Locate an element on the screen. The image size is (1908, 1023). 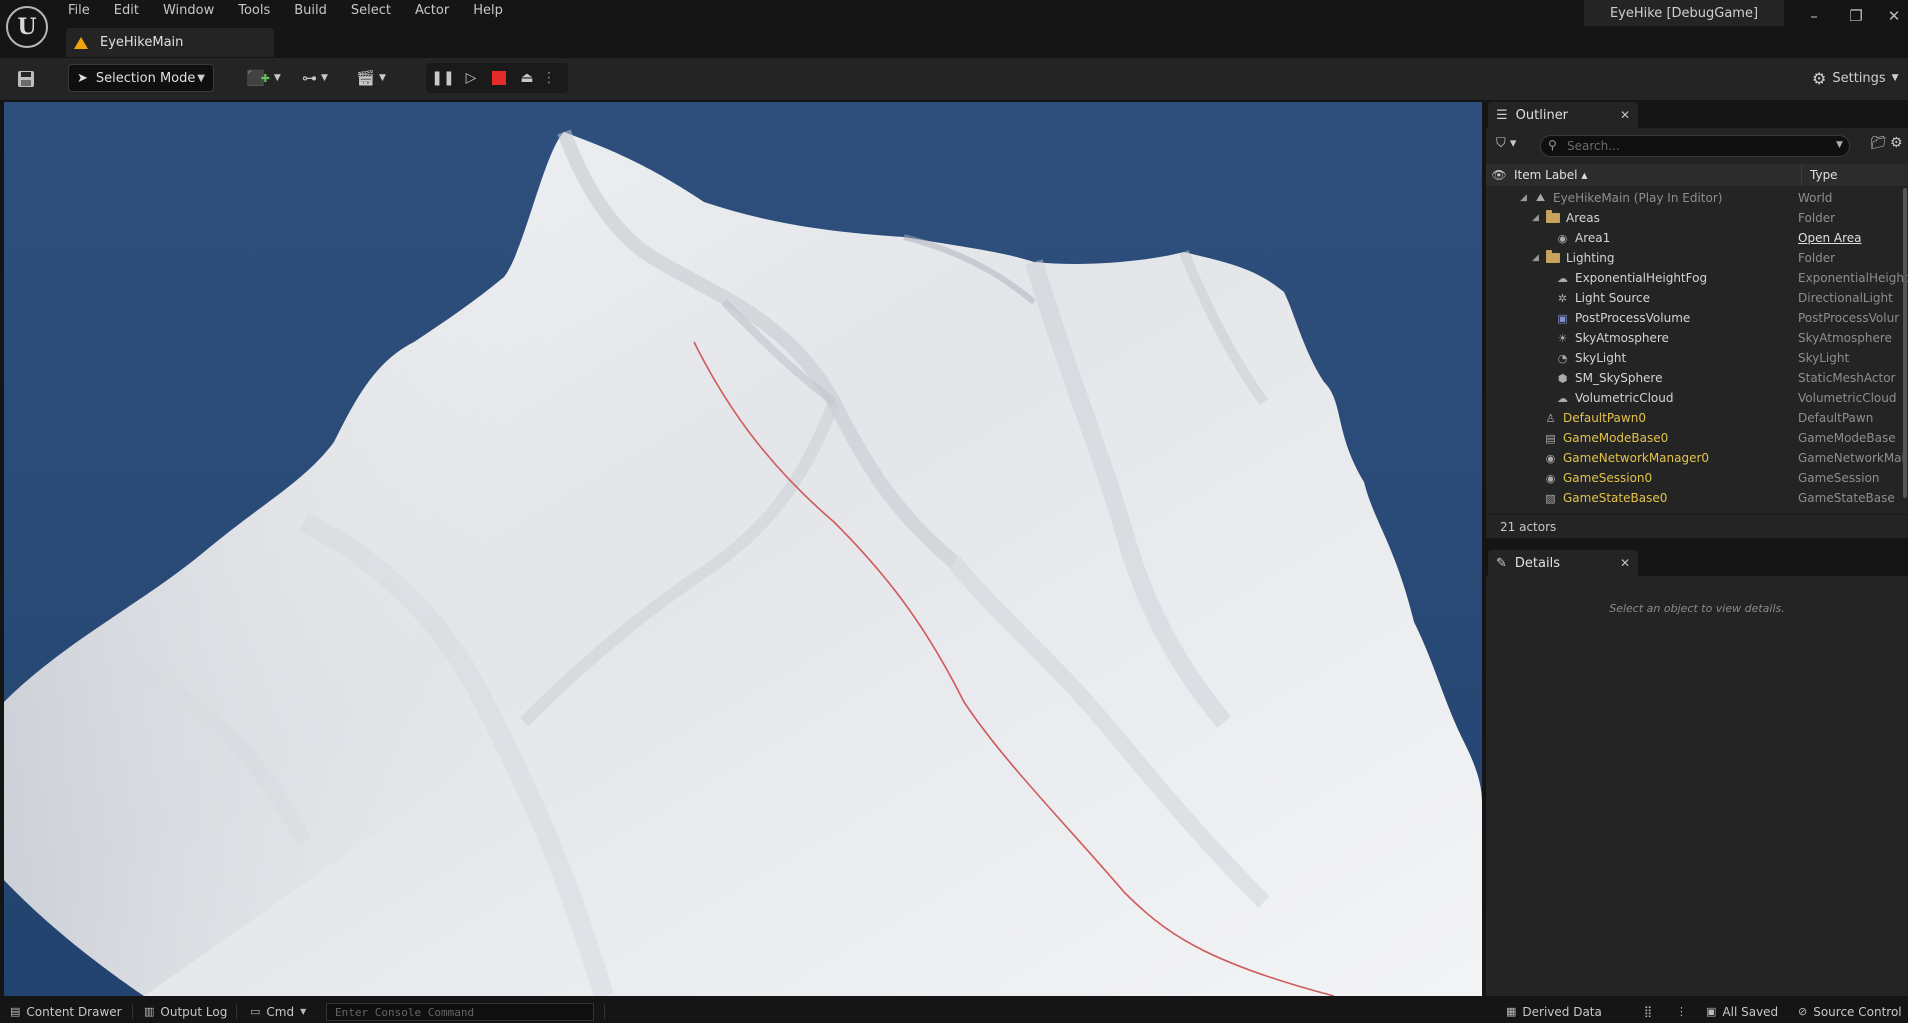
tab-details: ✎ Details ✕ is located at coordinates (1563, 563).